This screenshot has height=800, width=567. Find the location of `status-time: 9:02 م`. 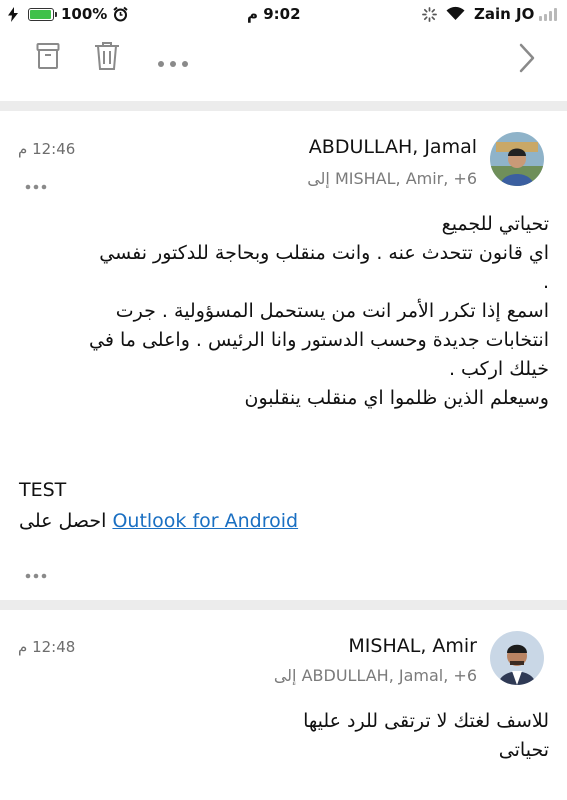

status-time: 9:02 م is located at coordinates (274, 14).